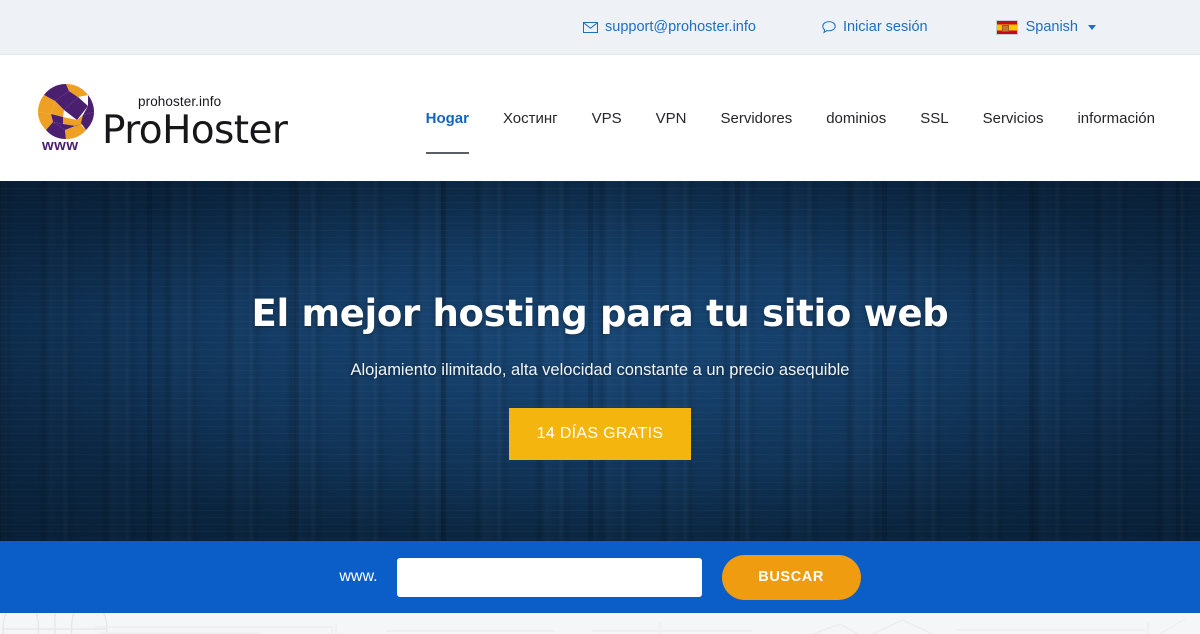 This screenshot has height=634, width=1200. What do you see at coordinates (757, 118) in the screenshot?
I see `nav-item-servidores: Servidores` at bounding box center [757, 118].